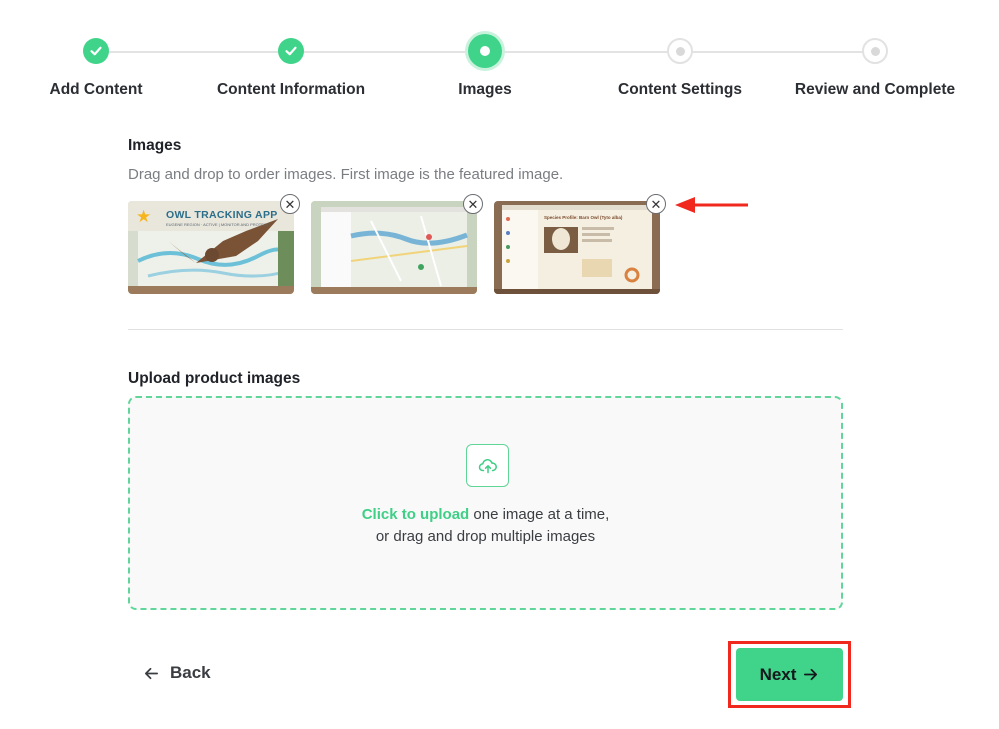  I want to click on next-button-label: Next, so click(778, 674).